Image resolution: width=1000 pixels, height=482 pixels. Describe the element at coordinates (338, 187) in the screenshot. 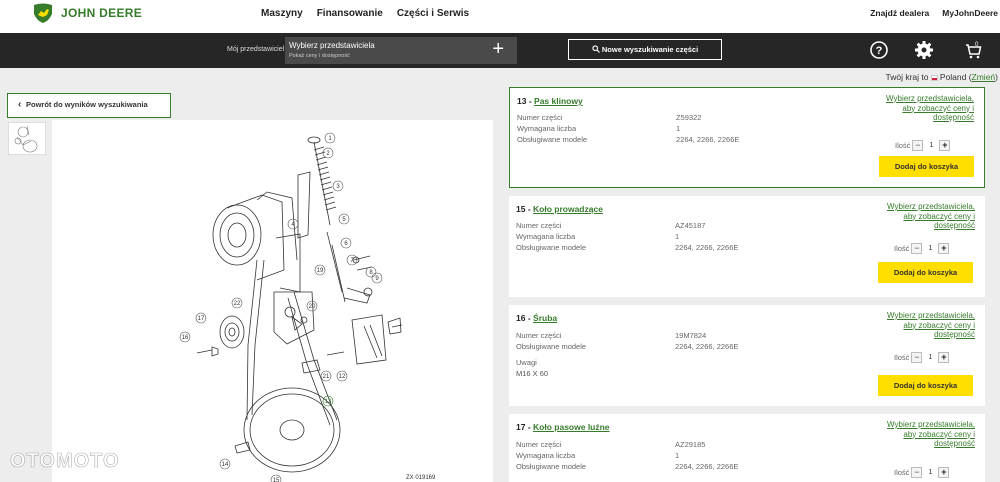

I see `callout-3: 3` at that location.